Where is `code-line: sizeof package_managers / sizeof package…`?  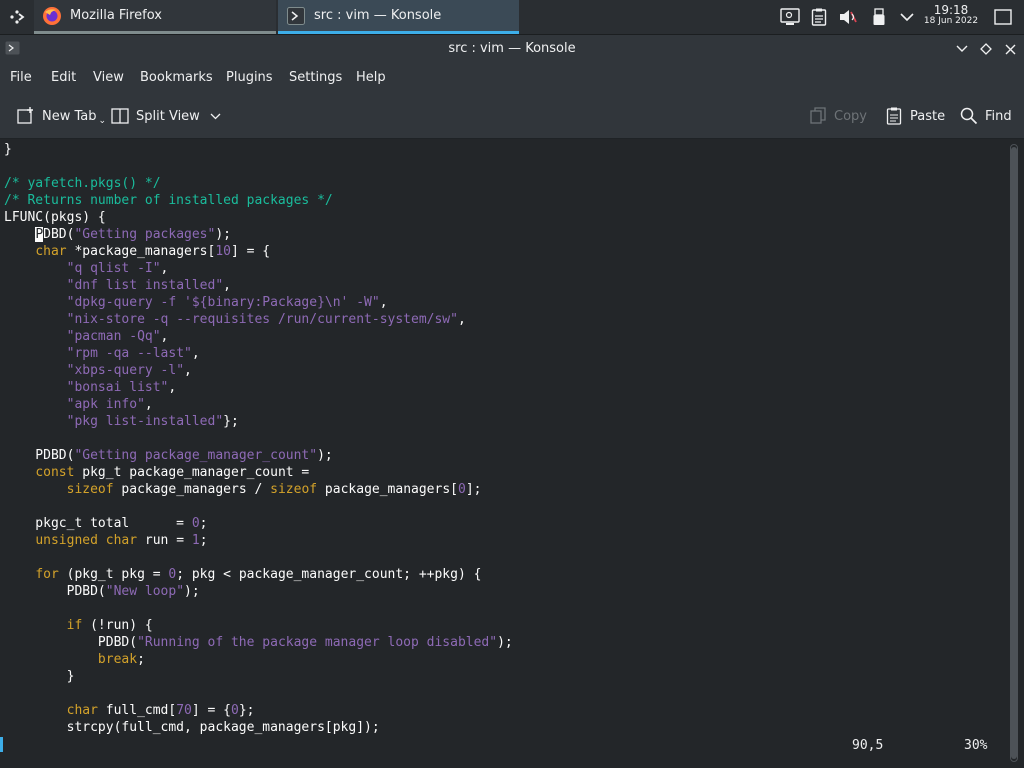 code-line: sizeof package_managers / sizeof package… is located at coordinates (274, 489).